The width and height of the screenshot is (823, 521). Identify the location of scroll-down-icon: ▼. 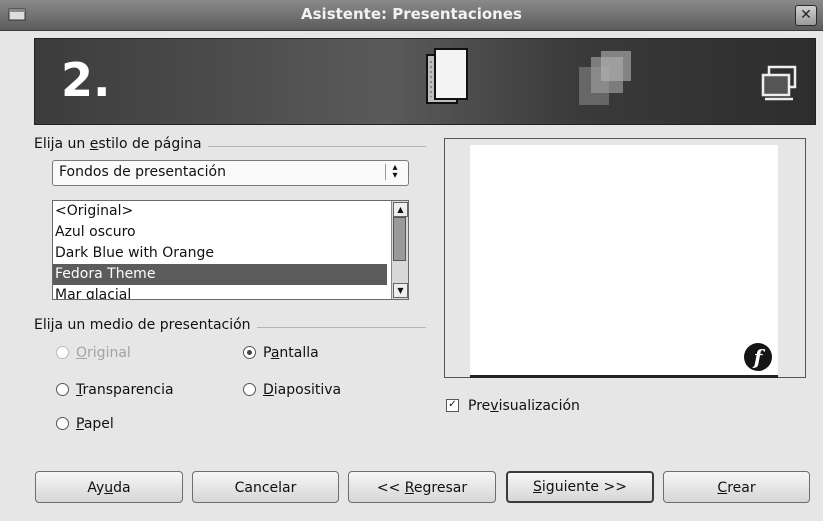
(400, 290).